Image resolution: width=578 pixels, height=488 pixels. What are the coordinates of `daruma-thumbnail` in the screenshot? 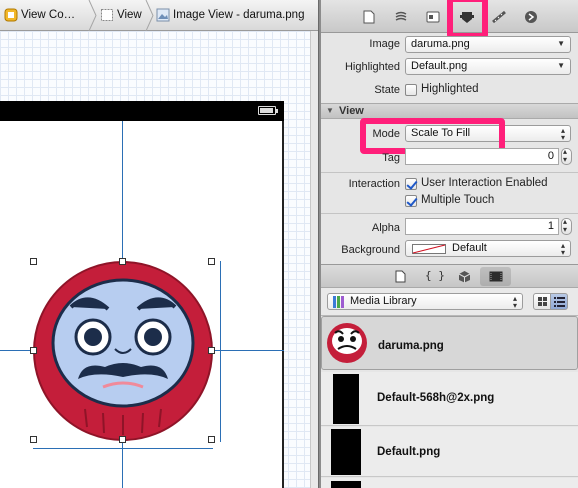 It's located at (347, 343).